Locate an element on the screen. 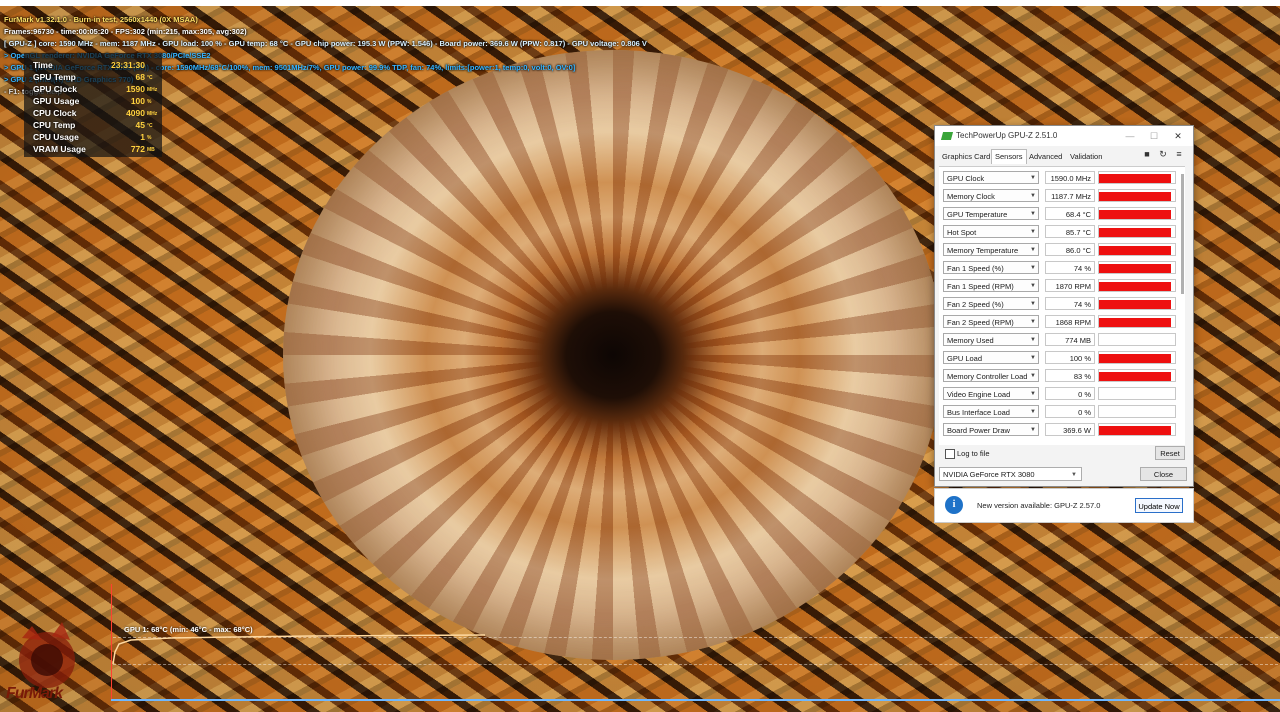  gpuz-title-bar: TechPowerUp GPU-Z 2.51.0 — ☐ ✕ is located at coordinates (1064, 136).